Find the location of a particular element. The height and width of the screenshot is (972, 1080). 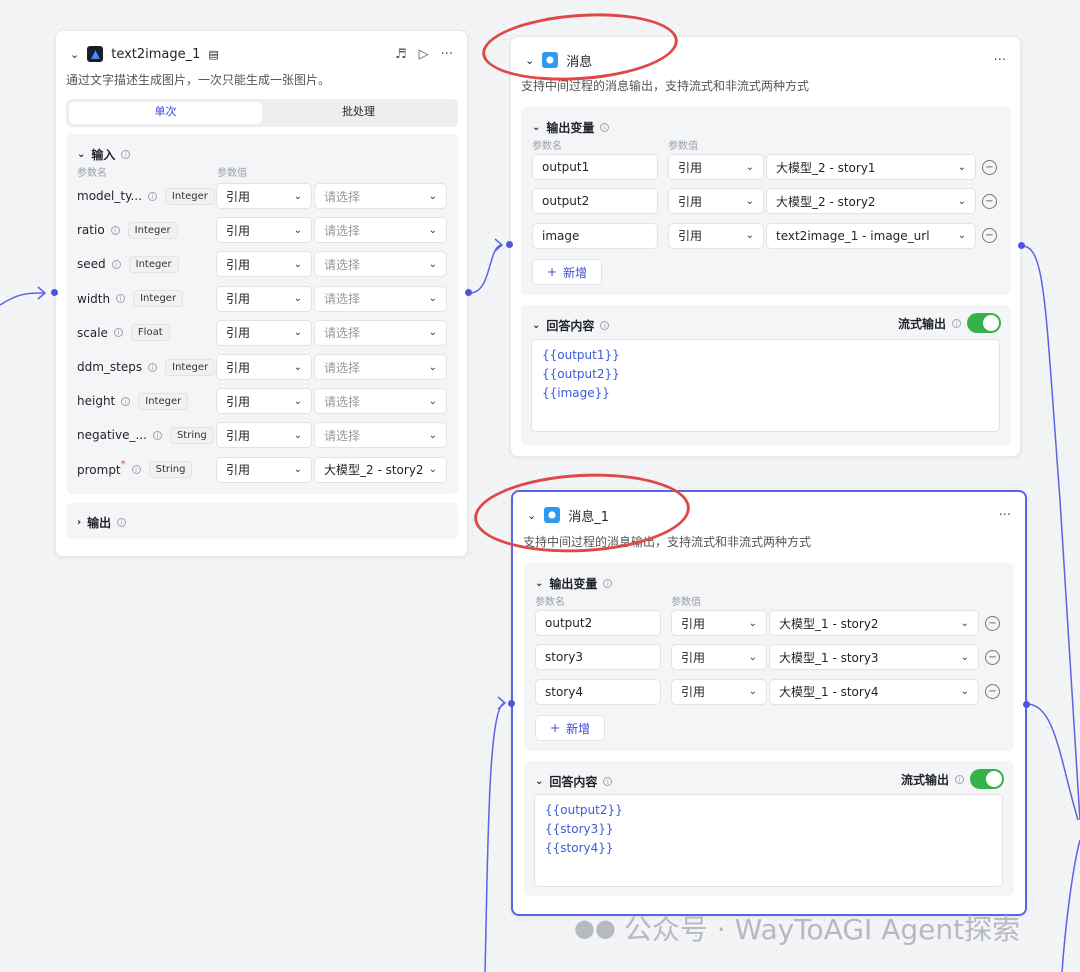

output-panel: › 输出 i is located at coordinates (262, 521).